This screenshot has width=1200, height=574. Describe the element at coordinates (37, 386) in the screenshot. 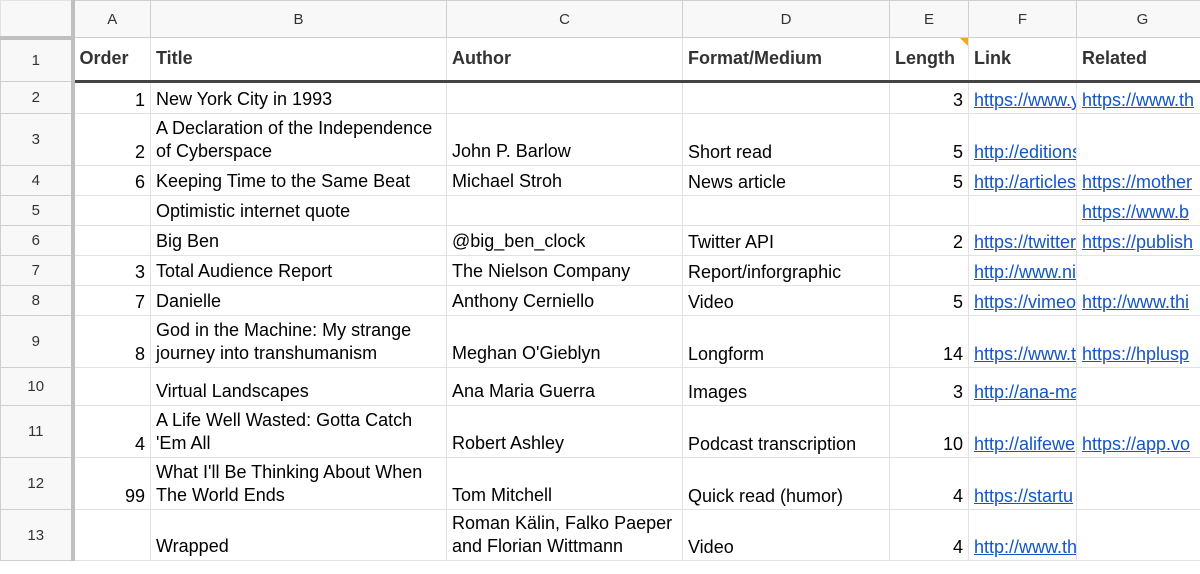

I see `row-header: 10` at that location.